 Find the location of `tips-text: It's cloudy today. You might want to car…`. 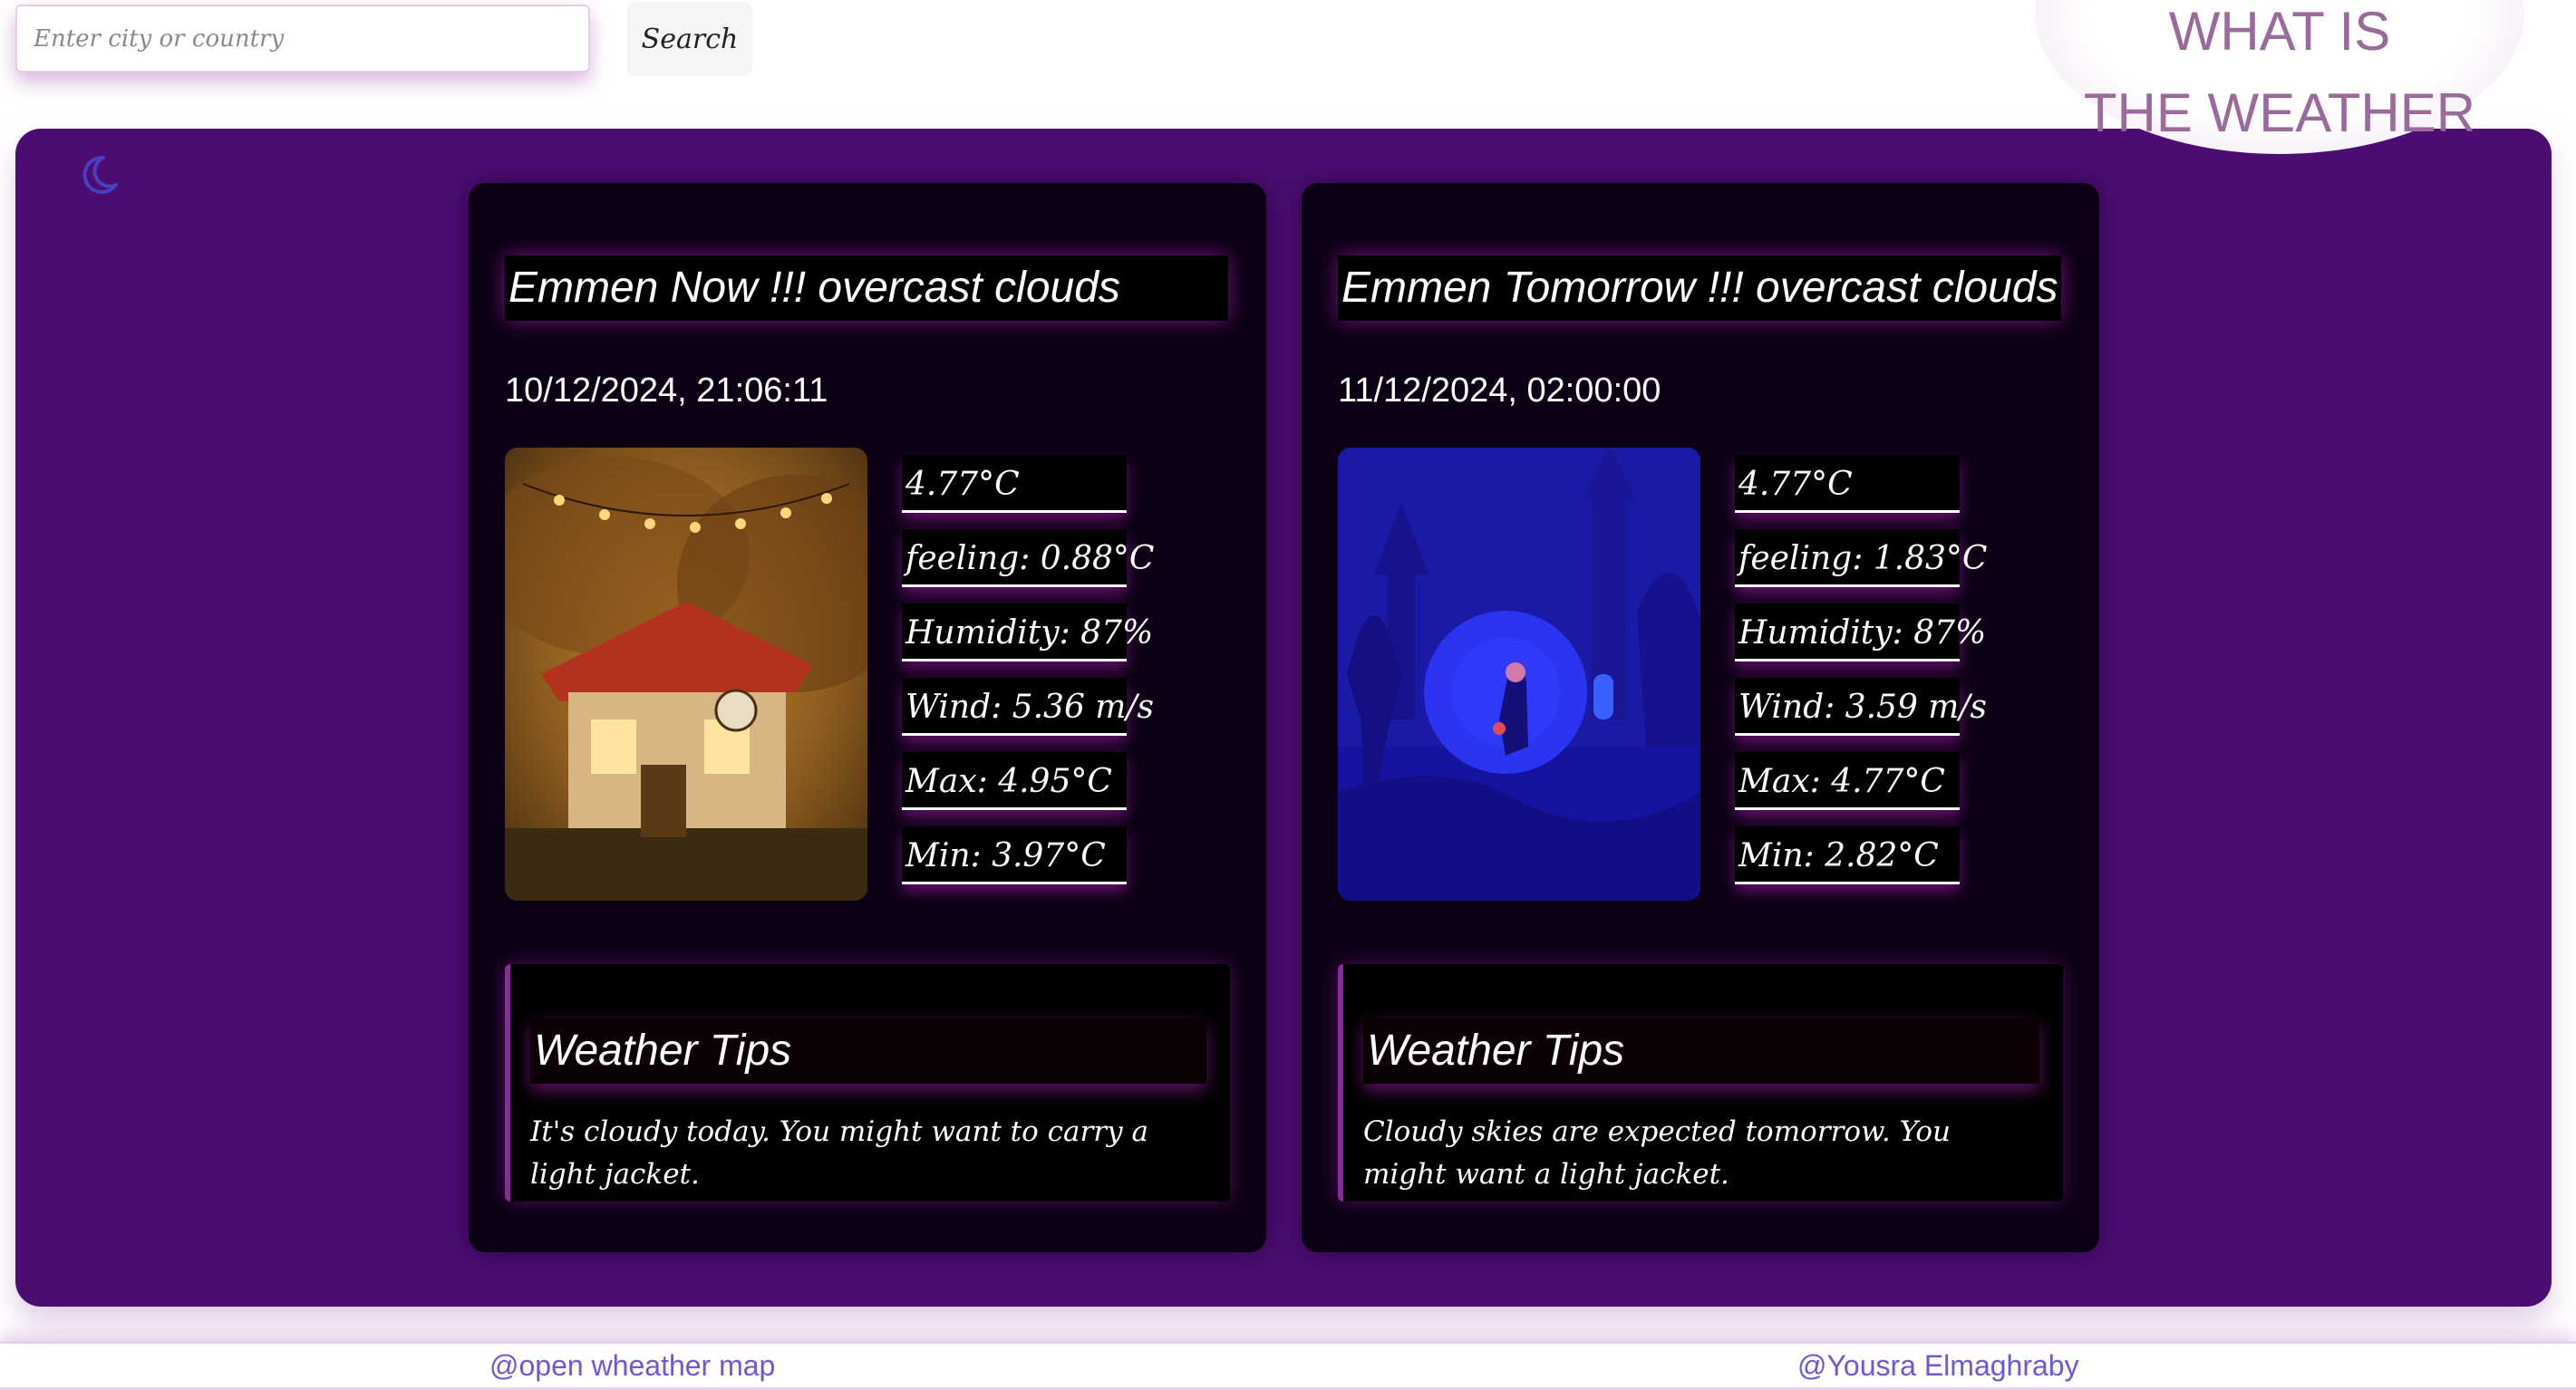

tips-text: It's cloudy today. You might want to car… is located at coordinates (839, 1153).